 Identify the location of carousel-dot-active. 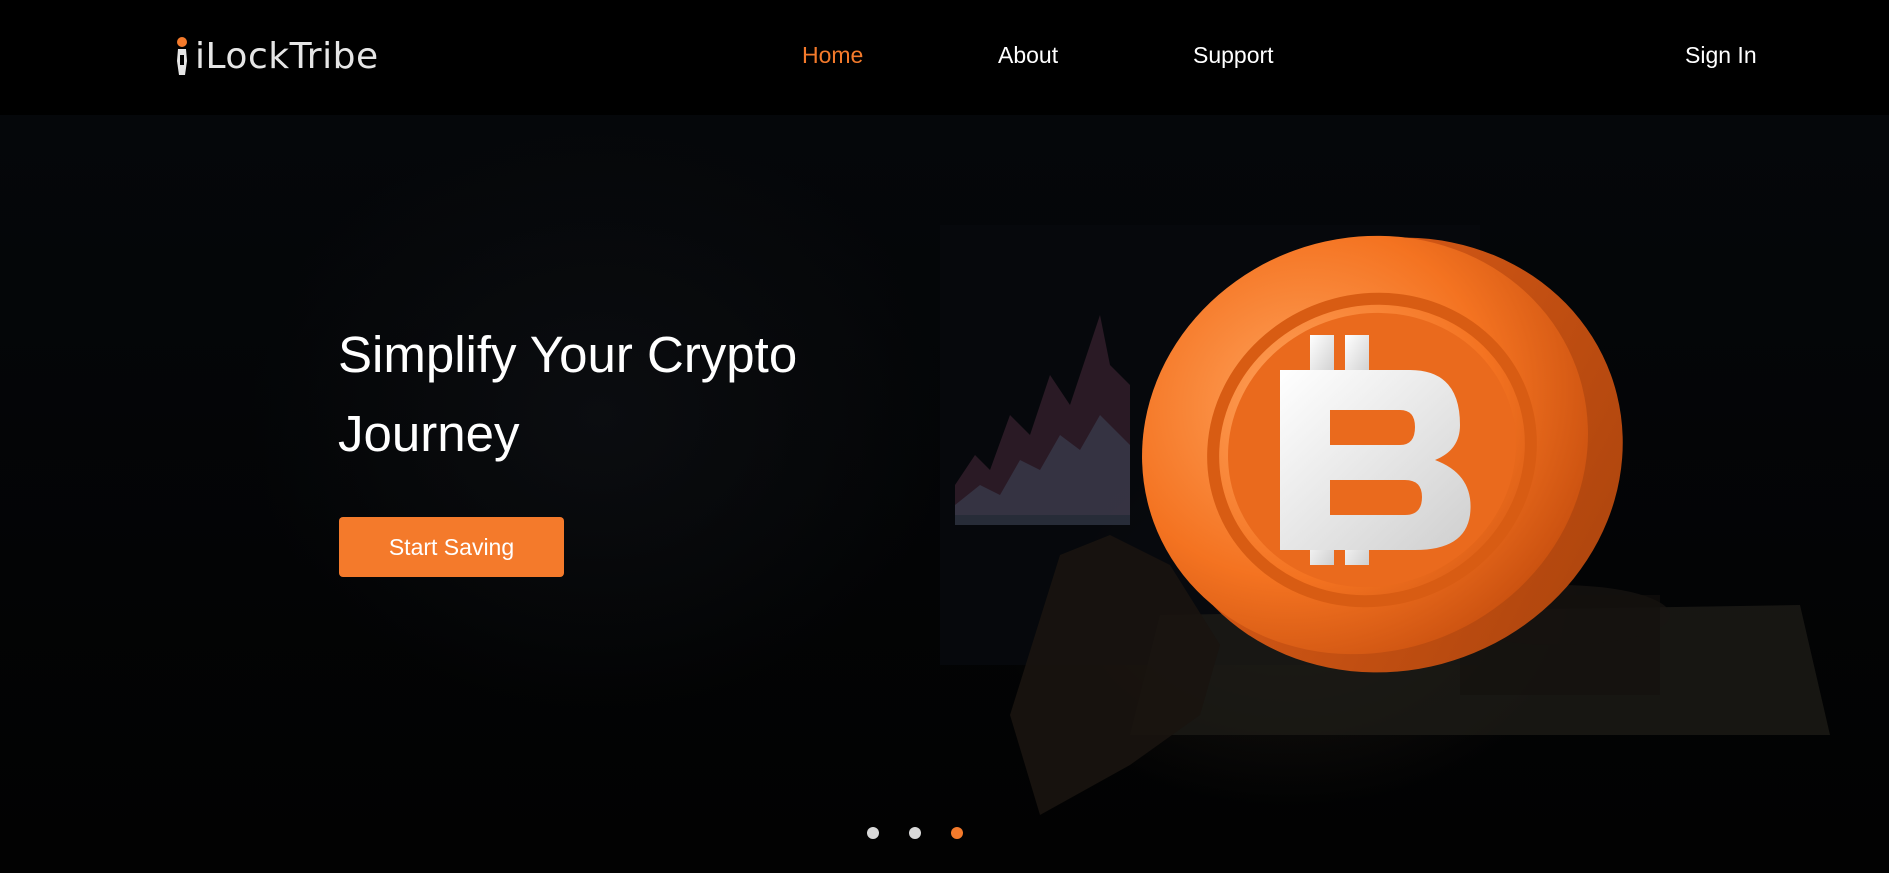
(957, 833).